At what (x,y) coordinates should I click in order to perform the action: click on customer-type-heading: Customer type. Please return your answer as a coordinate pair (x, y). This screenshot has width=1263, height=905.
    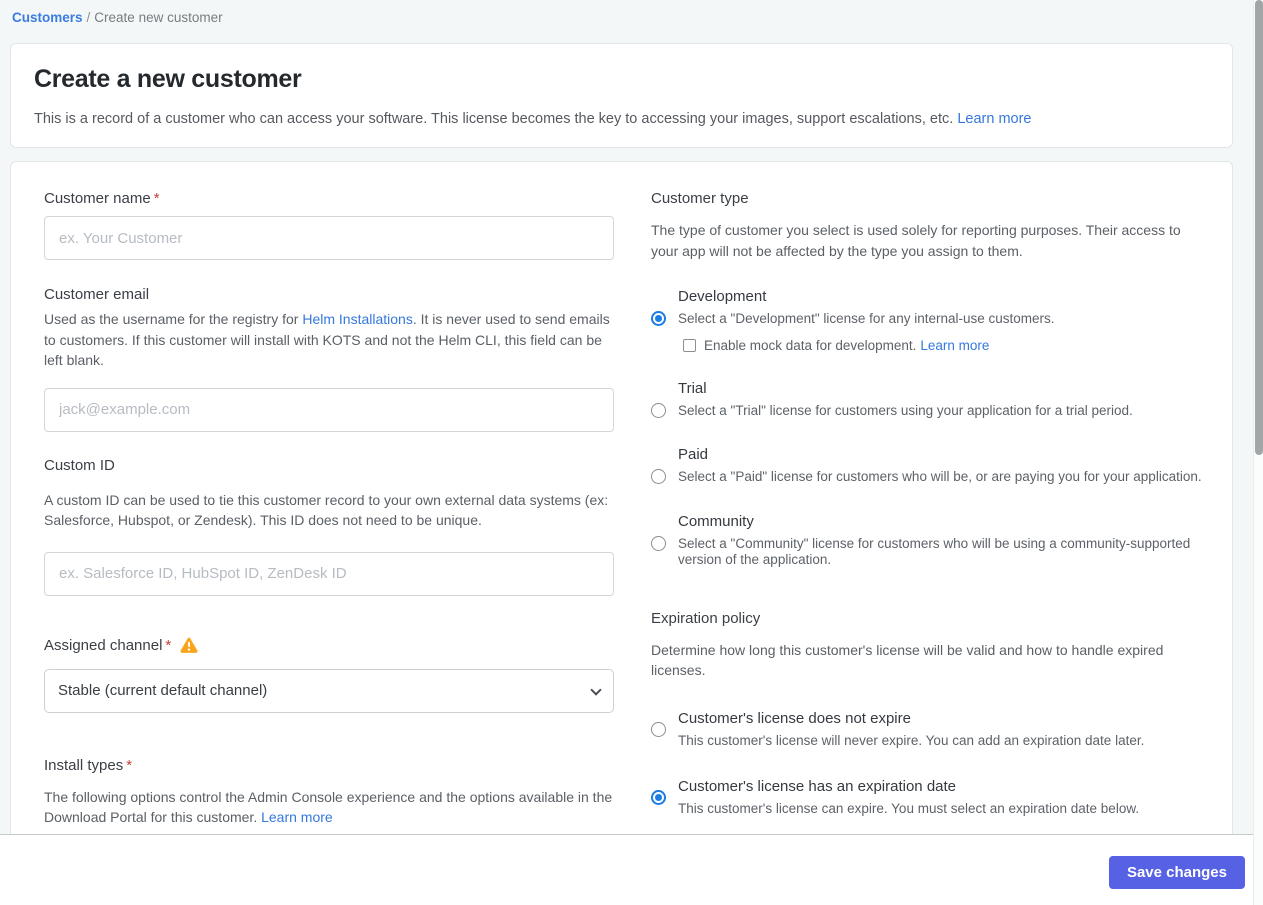
    Looking at the image, I should click on (700, 198).